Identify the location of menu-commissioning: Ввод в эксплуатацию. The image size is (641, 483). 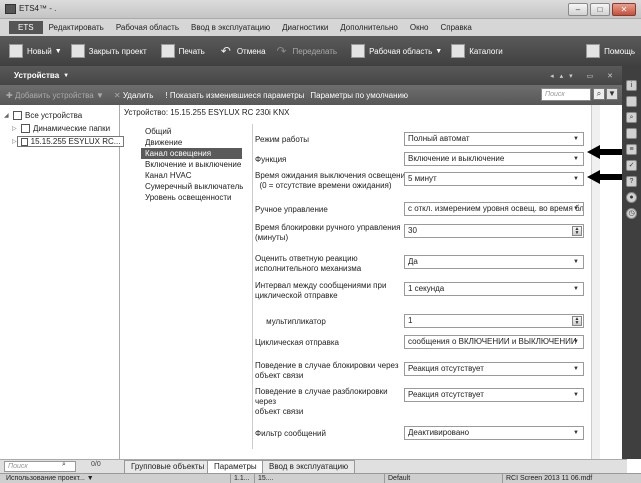
(230, 27).